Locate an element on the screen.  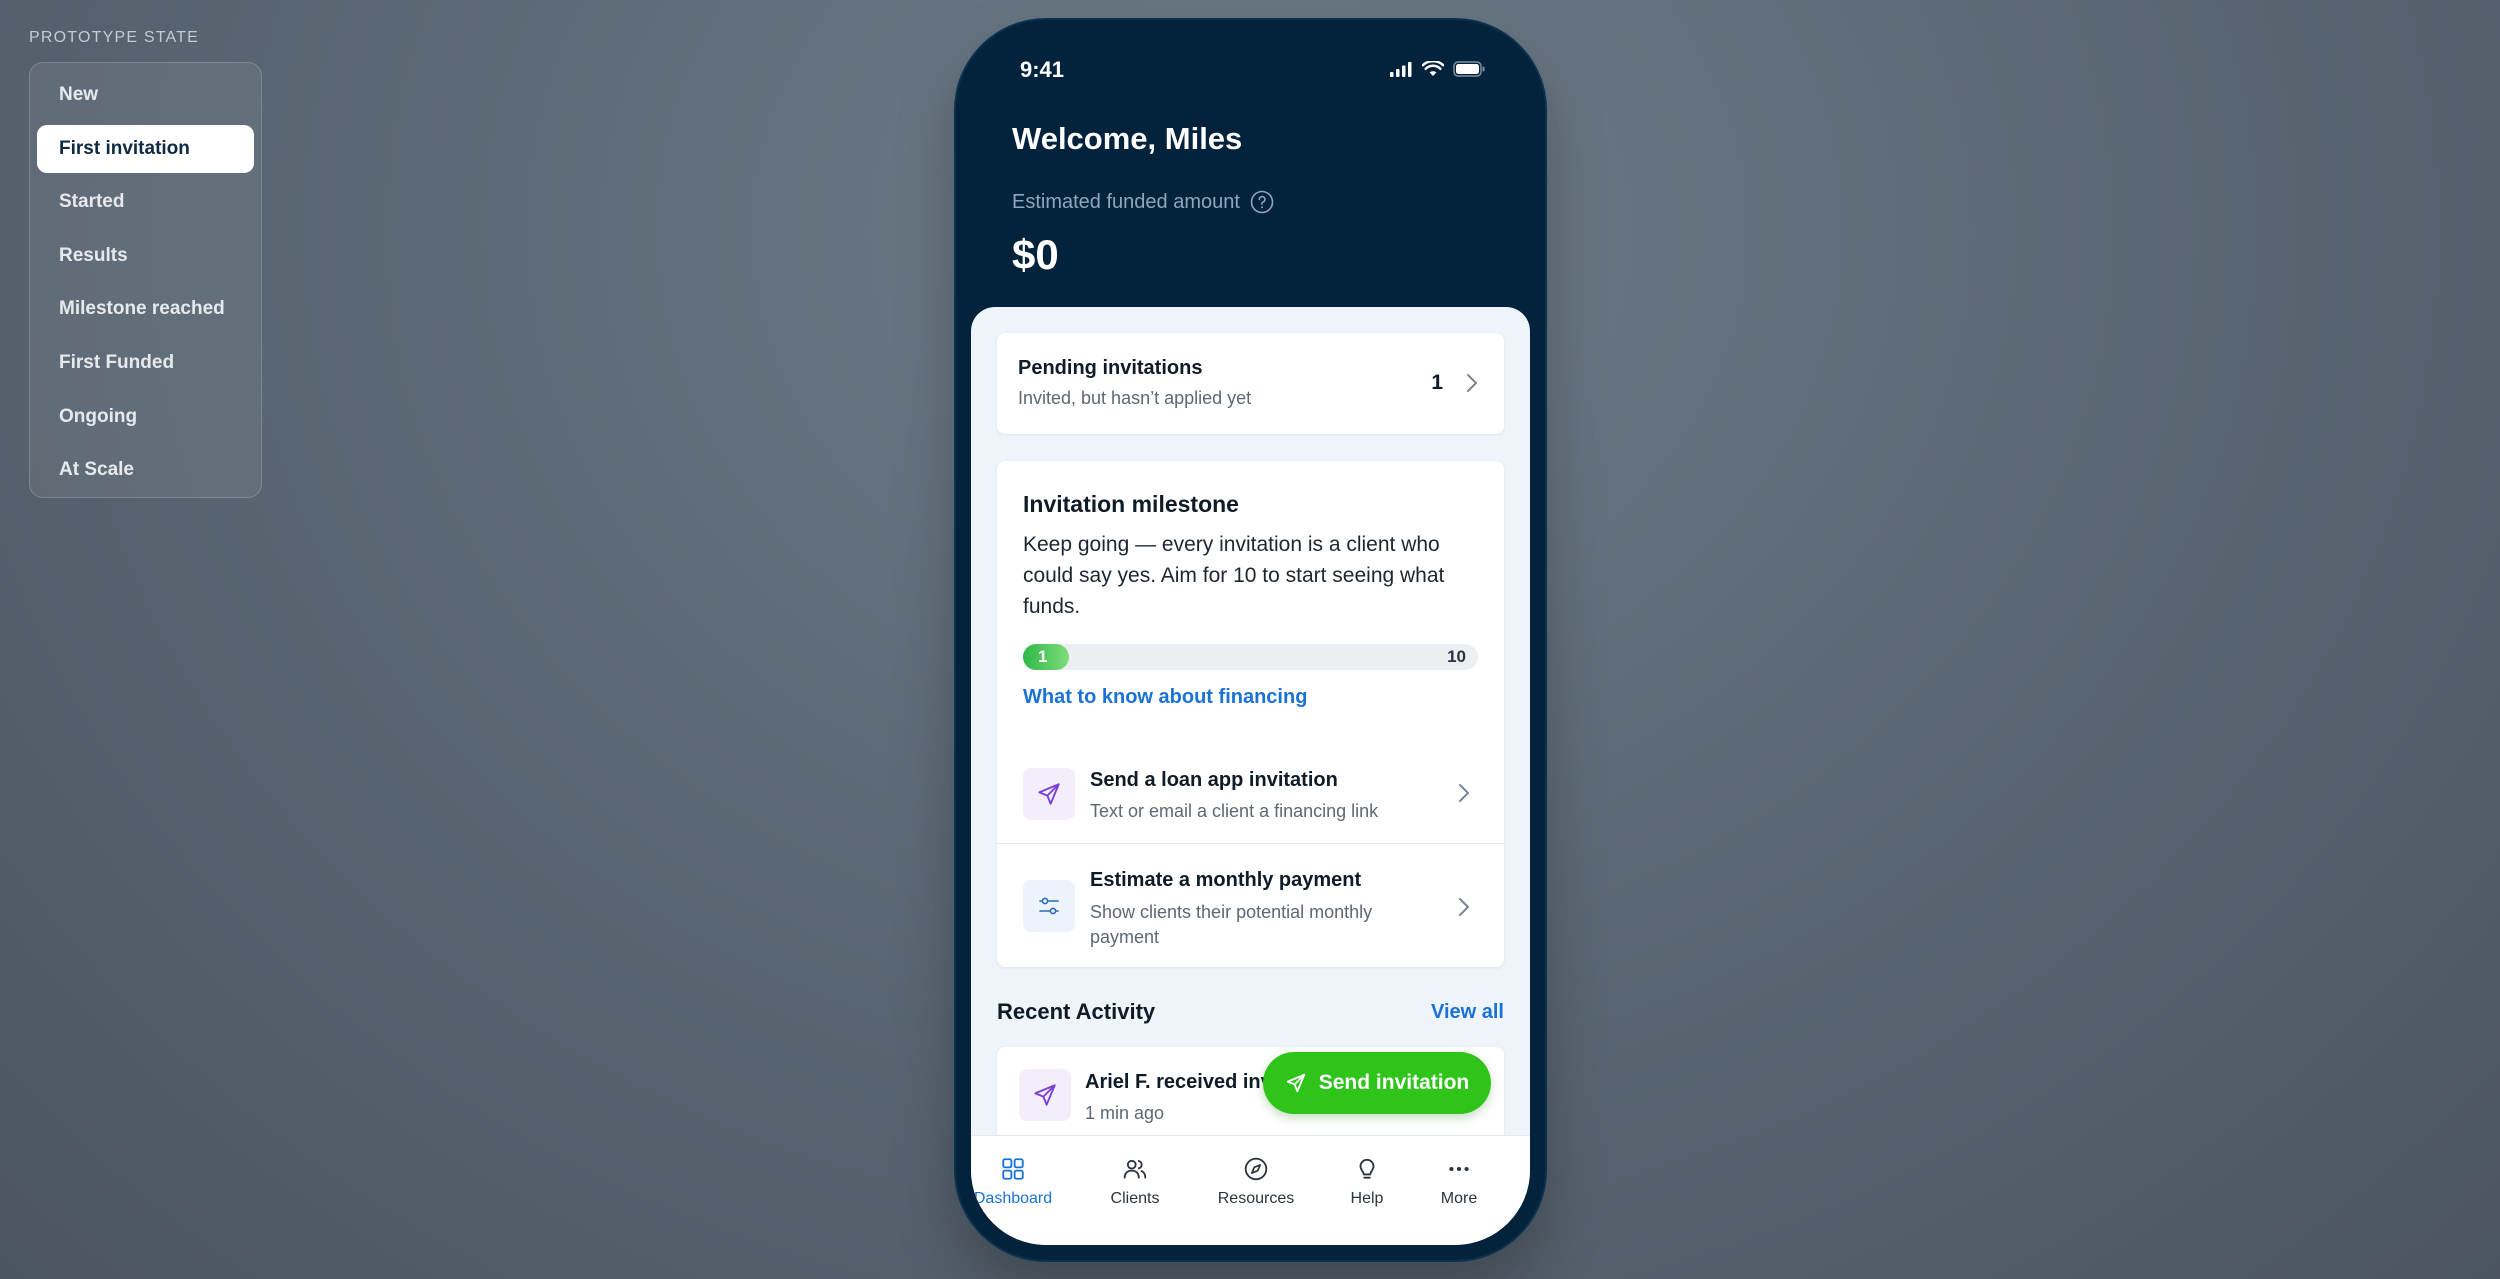
state-at-scale: At Scale is located at coordinates (145, 470).